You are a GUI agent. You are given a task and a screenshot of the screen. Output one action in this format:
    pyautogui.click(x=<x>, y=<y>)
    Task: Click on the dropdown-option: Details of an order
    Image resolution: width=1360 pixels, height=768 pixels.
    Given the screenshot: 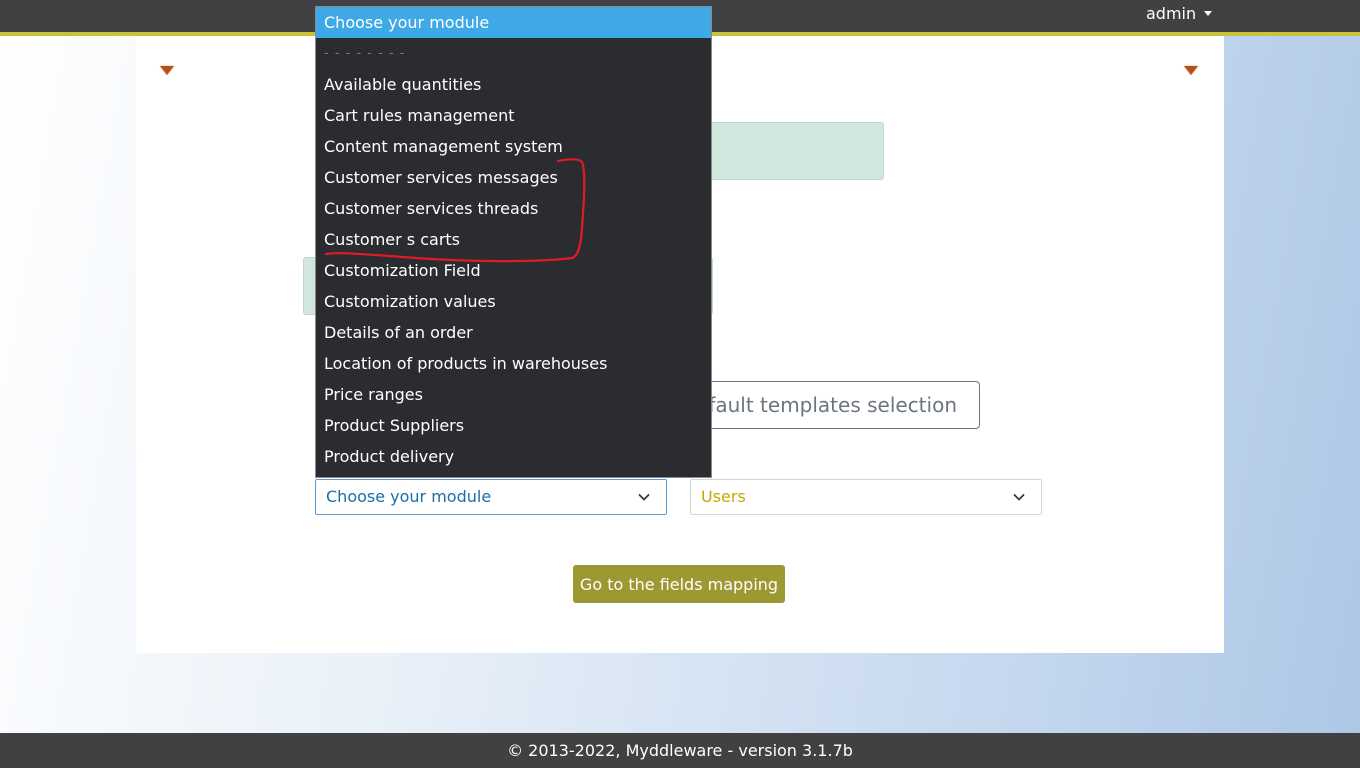 What is the action you would take?
    pyautogui.click(x=513, y=332)
    